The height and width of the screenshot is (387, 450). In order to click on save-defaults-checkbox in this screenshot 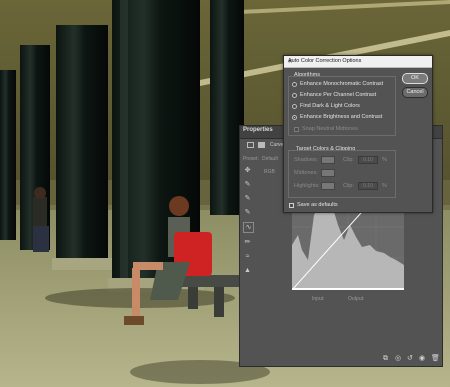, I will do `click(291, 205)`.